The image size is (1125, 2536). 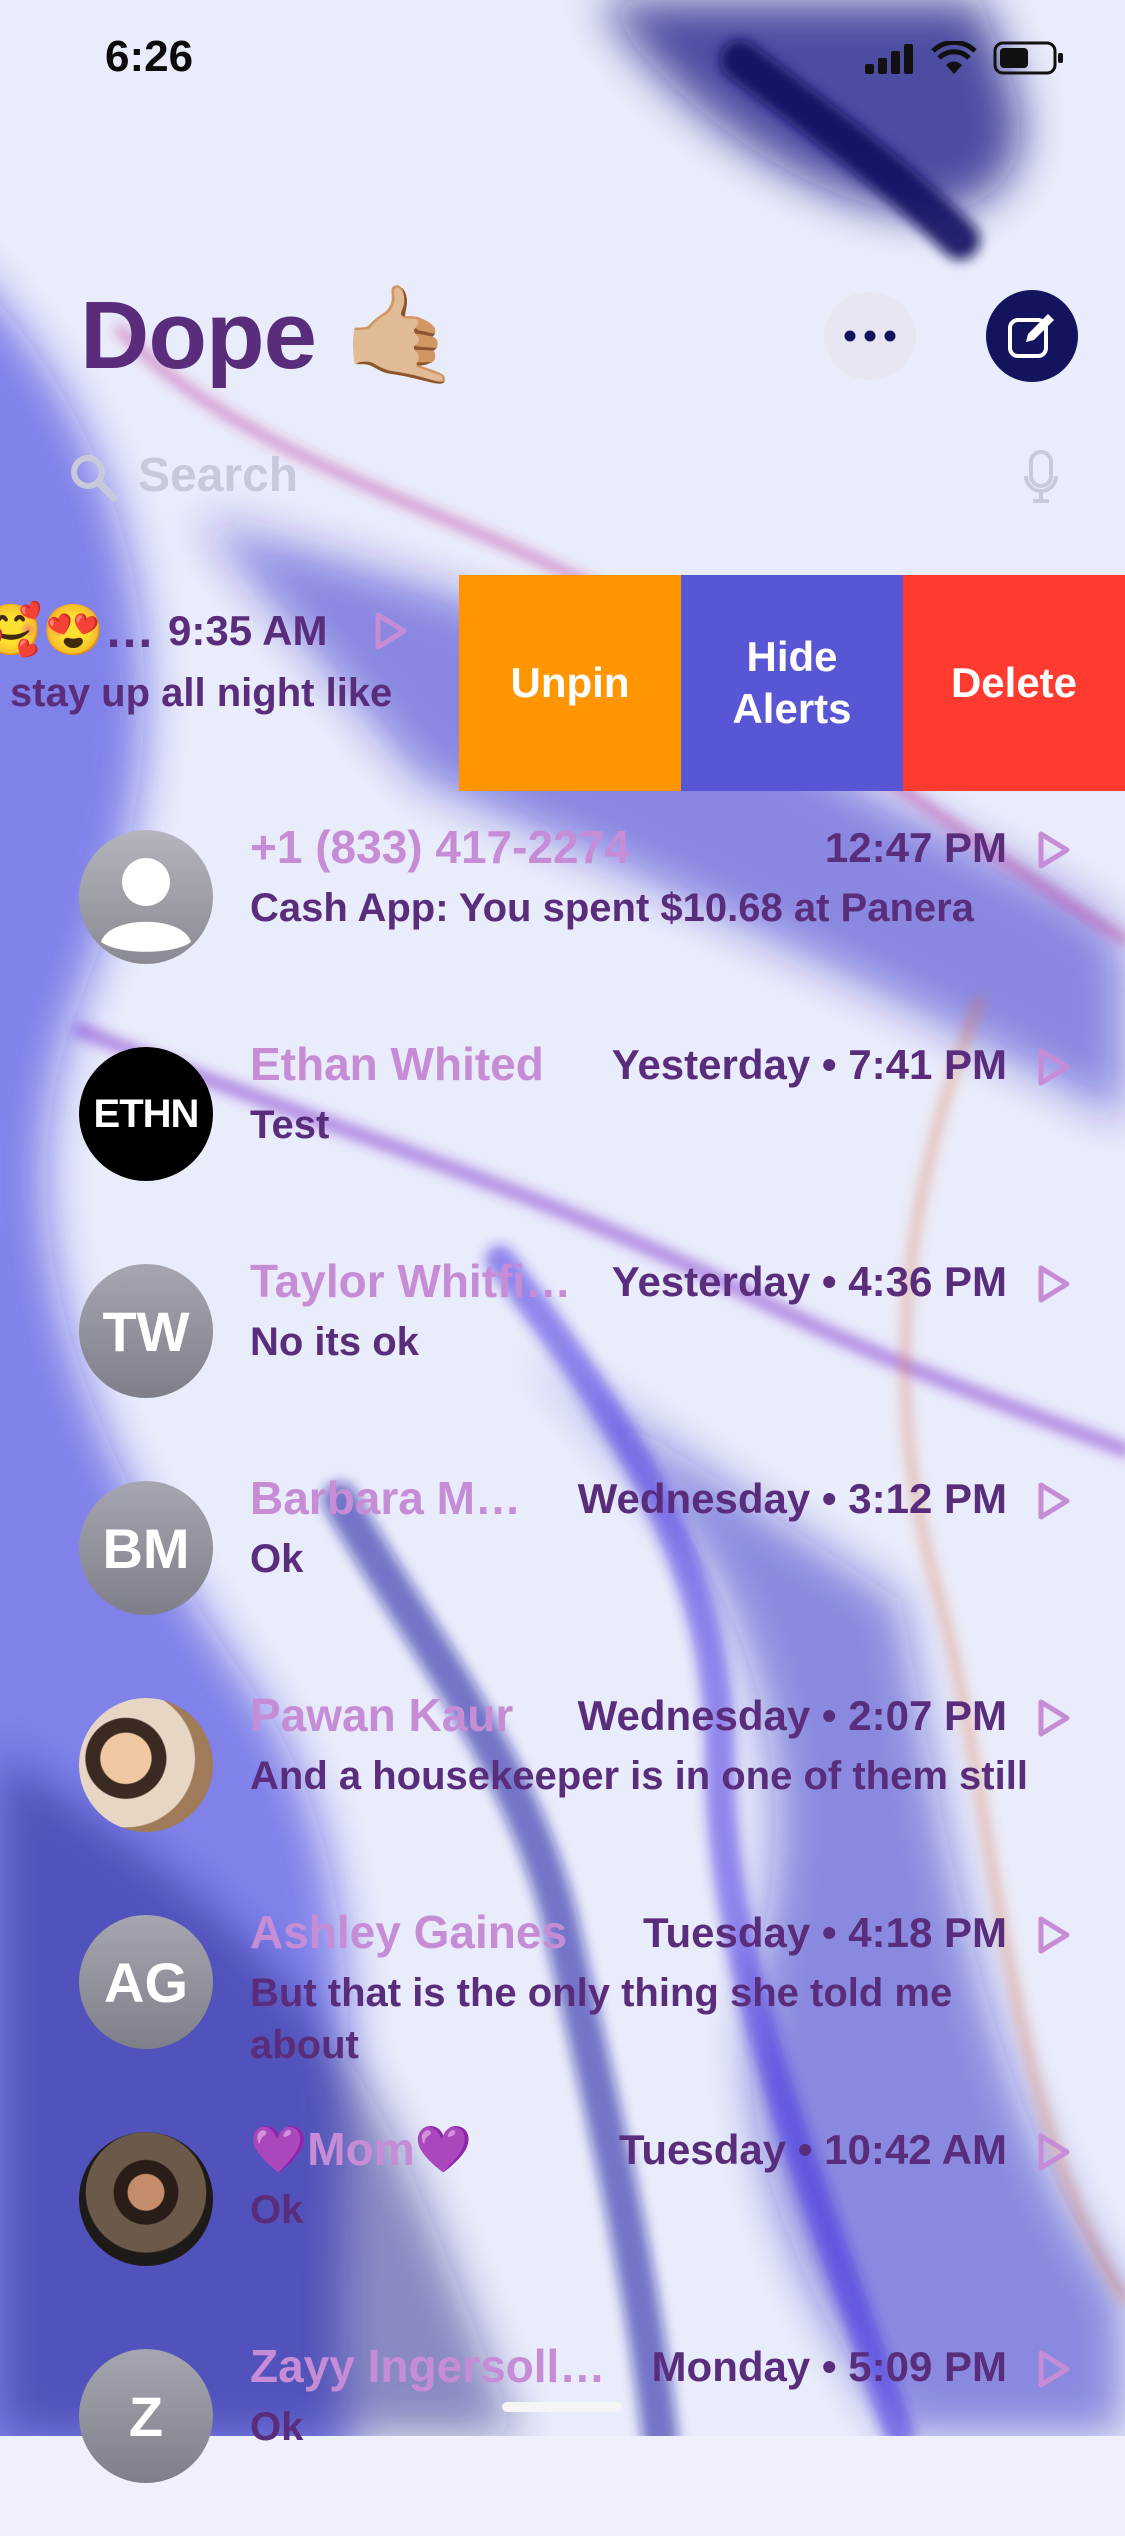 What do you see at coordinates (792, 1715) in the screenshot?
I see `message-time: Wednesday • 2:07 PM` at bounding box center [792, 1715].